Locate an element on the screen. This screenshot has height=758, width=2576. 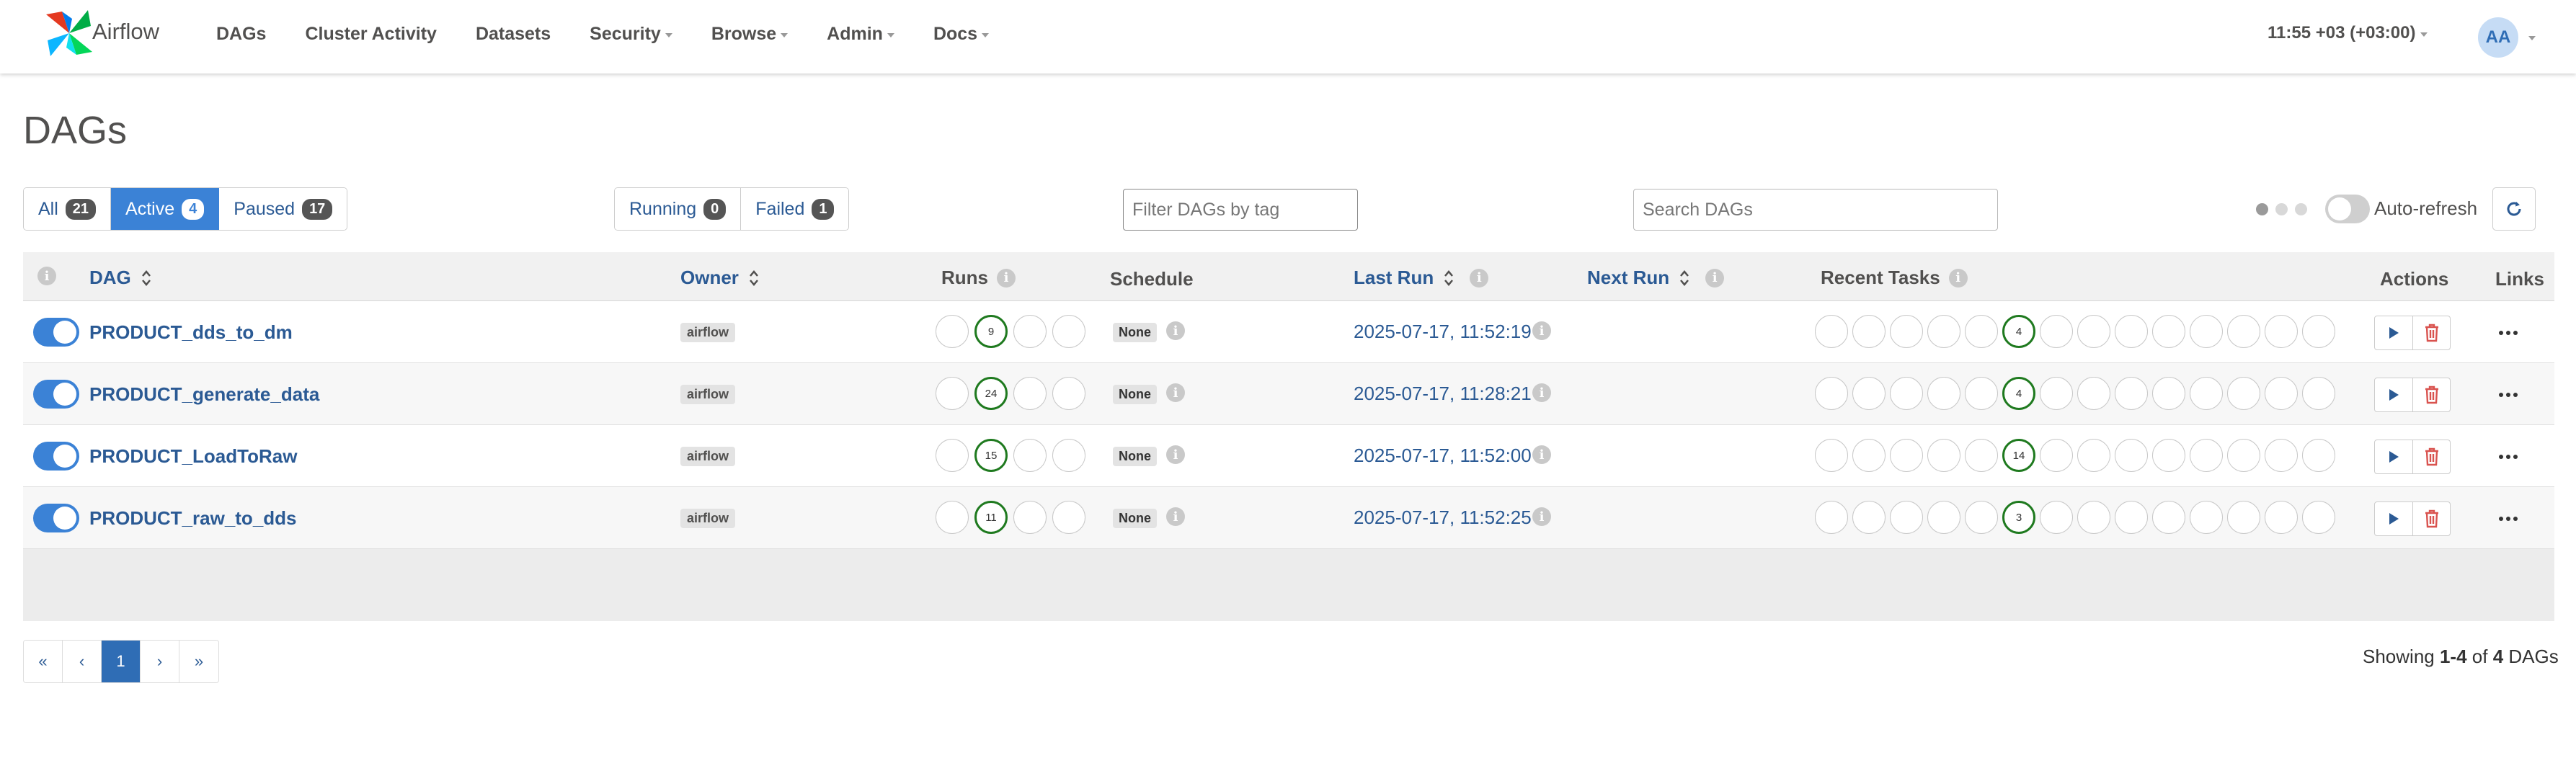
auto-refresh-toggle is located at coordinates (2347, 209).